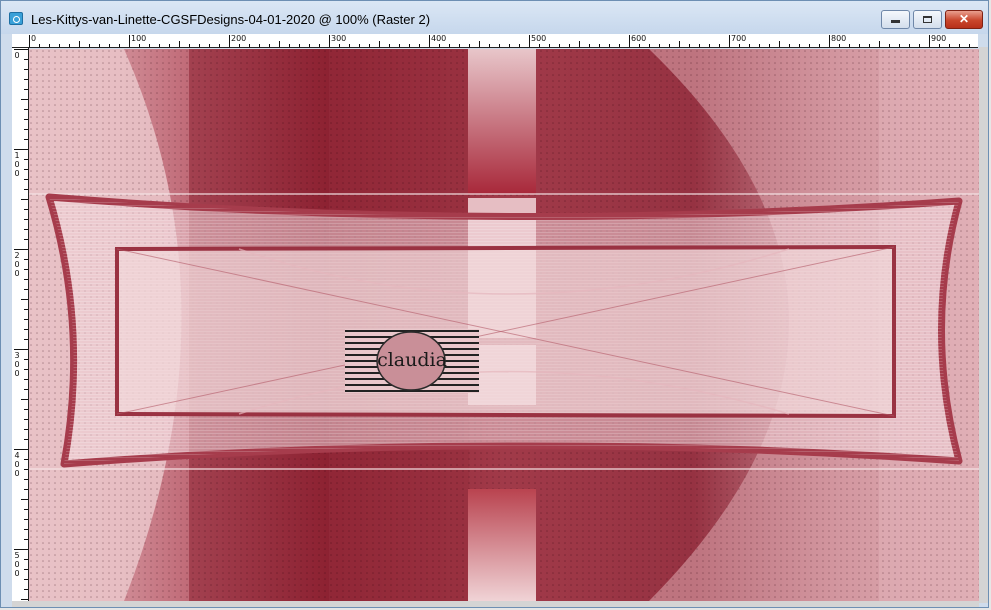 Image resolution: width=991 pixels, height=610 pixels. I want to click on horizontal-scrollbar, so click(495, 604).